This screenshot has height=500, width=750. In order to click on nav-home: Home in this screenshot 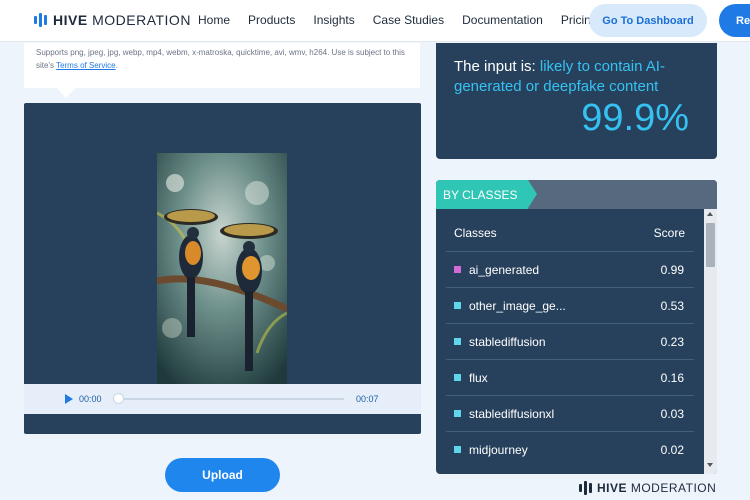, I will do `click(214, 20)`.